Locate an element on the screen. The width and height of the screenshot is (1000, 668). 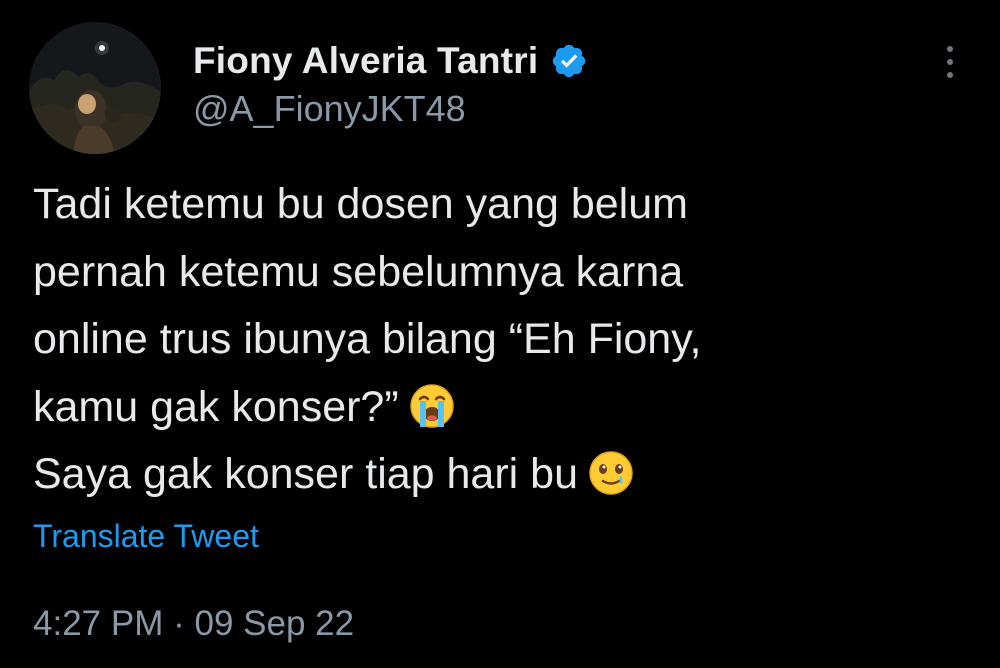
author-handle: @A_FionyJKT48 is located at coordinates (329, 109).